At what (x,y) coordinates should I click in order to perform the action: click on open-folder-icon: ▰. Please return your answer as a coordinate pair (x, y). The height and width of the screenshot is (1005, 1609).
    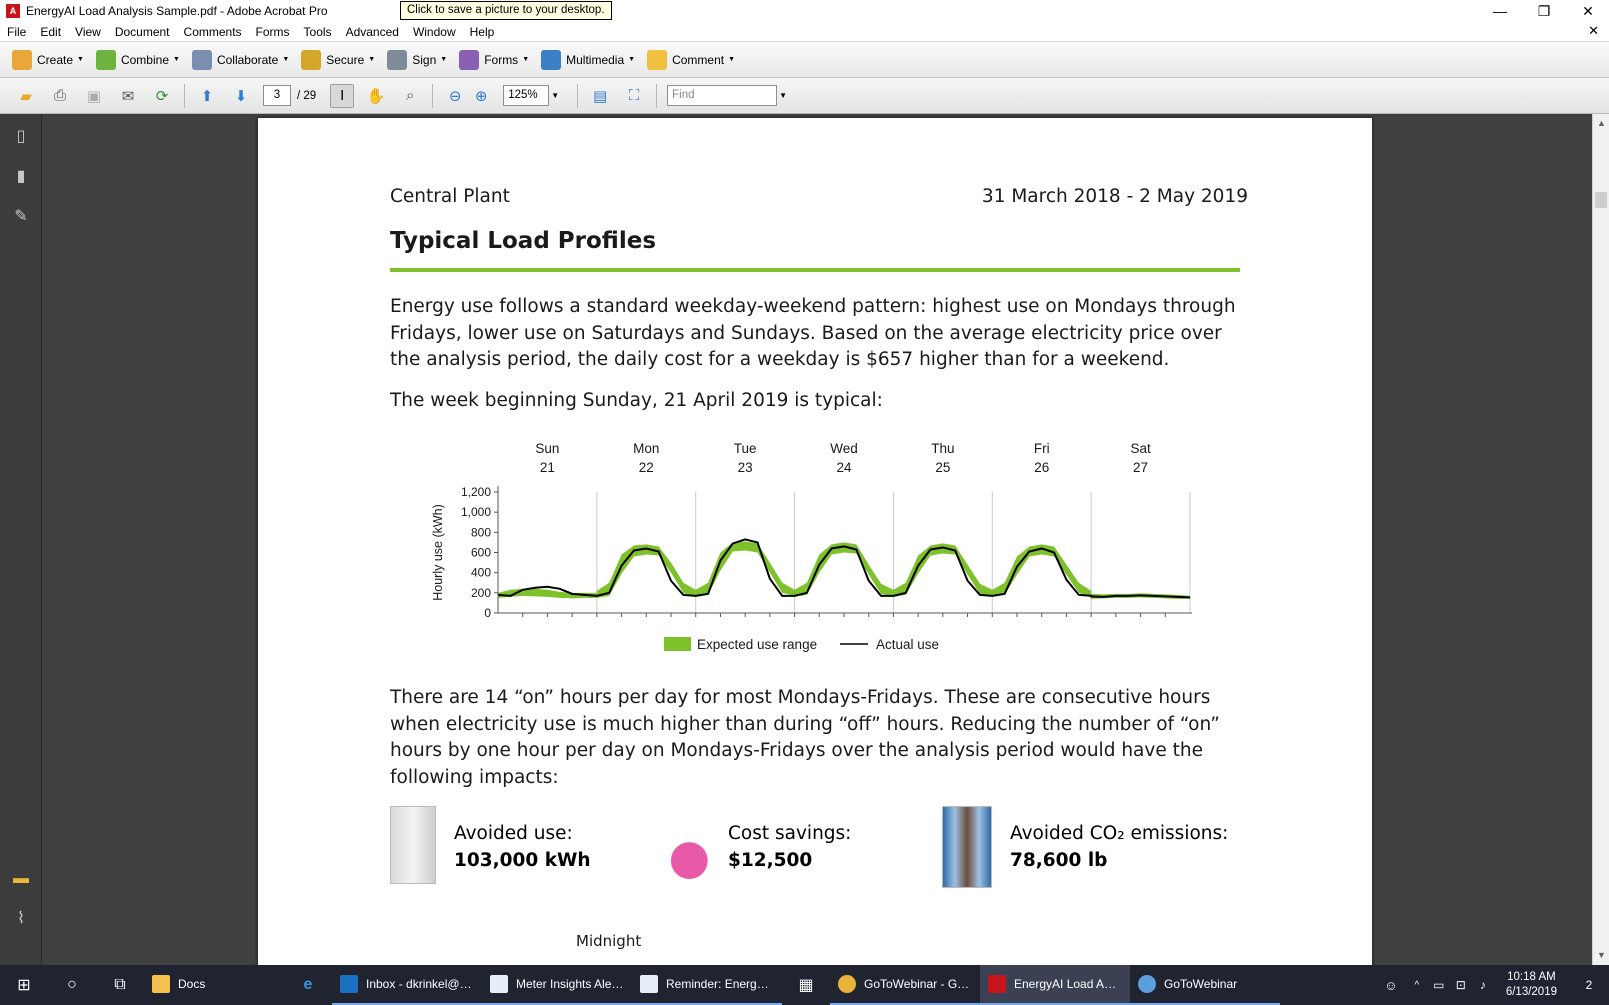
    Looking at the image, I should click on (26, 96).